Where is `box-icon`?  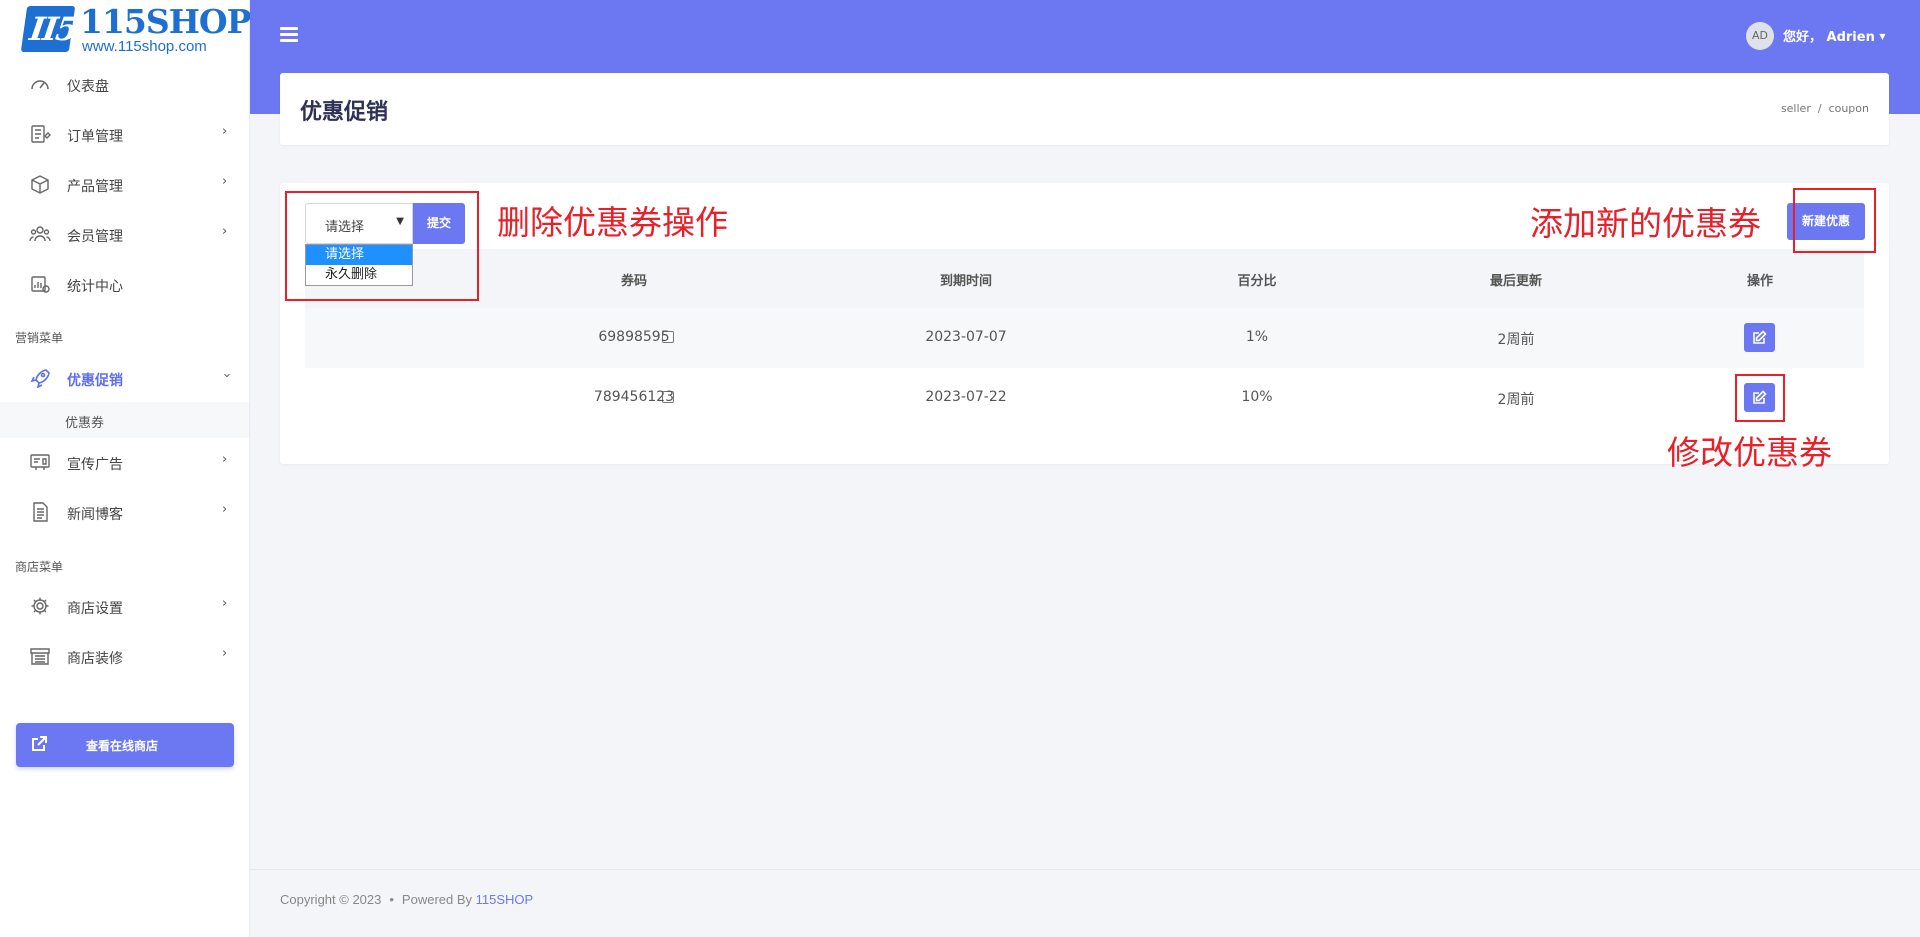
box-icon is located at coordinates (40, 184).